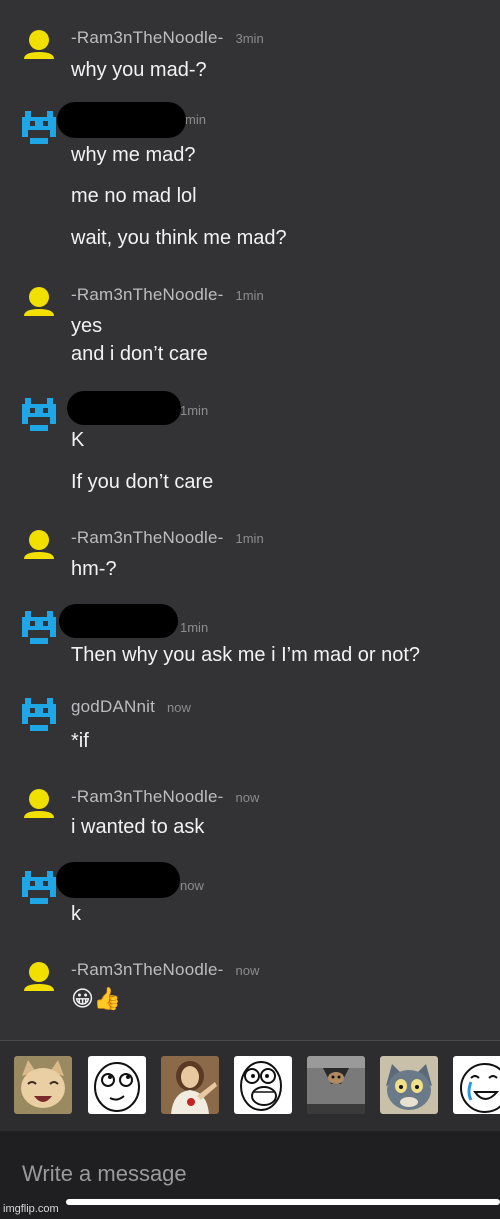 The width and height of the screenshot is (500, 1219). What do you see at coordinates (94, 569) in the screenshot?
I see `message-text: hm-?` at bounding box center [94, 569].